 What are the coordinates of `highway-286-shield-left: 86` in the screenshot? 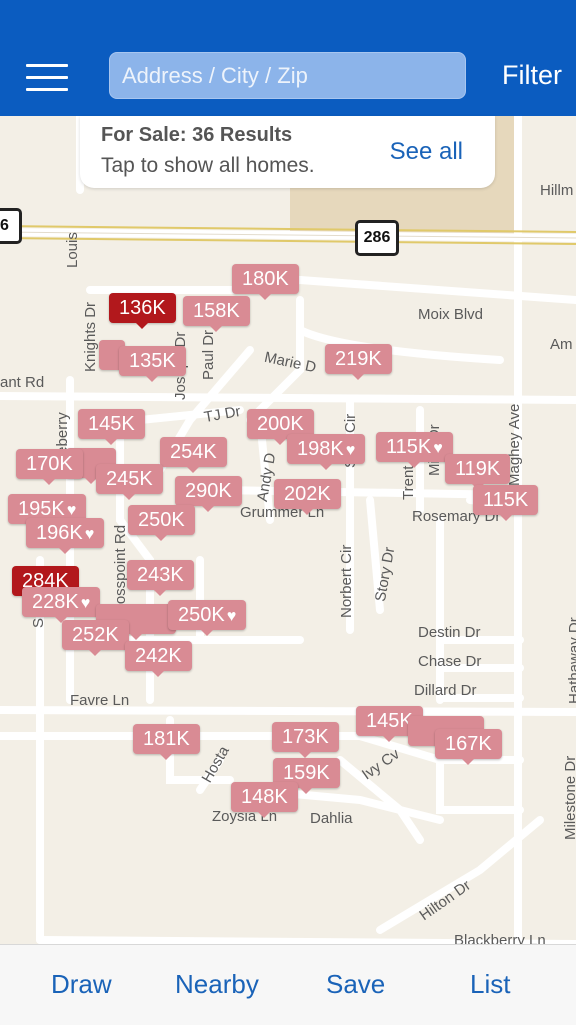 It's located at (11, 226).